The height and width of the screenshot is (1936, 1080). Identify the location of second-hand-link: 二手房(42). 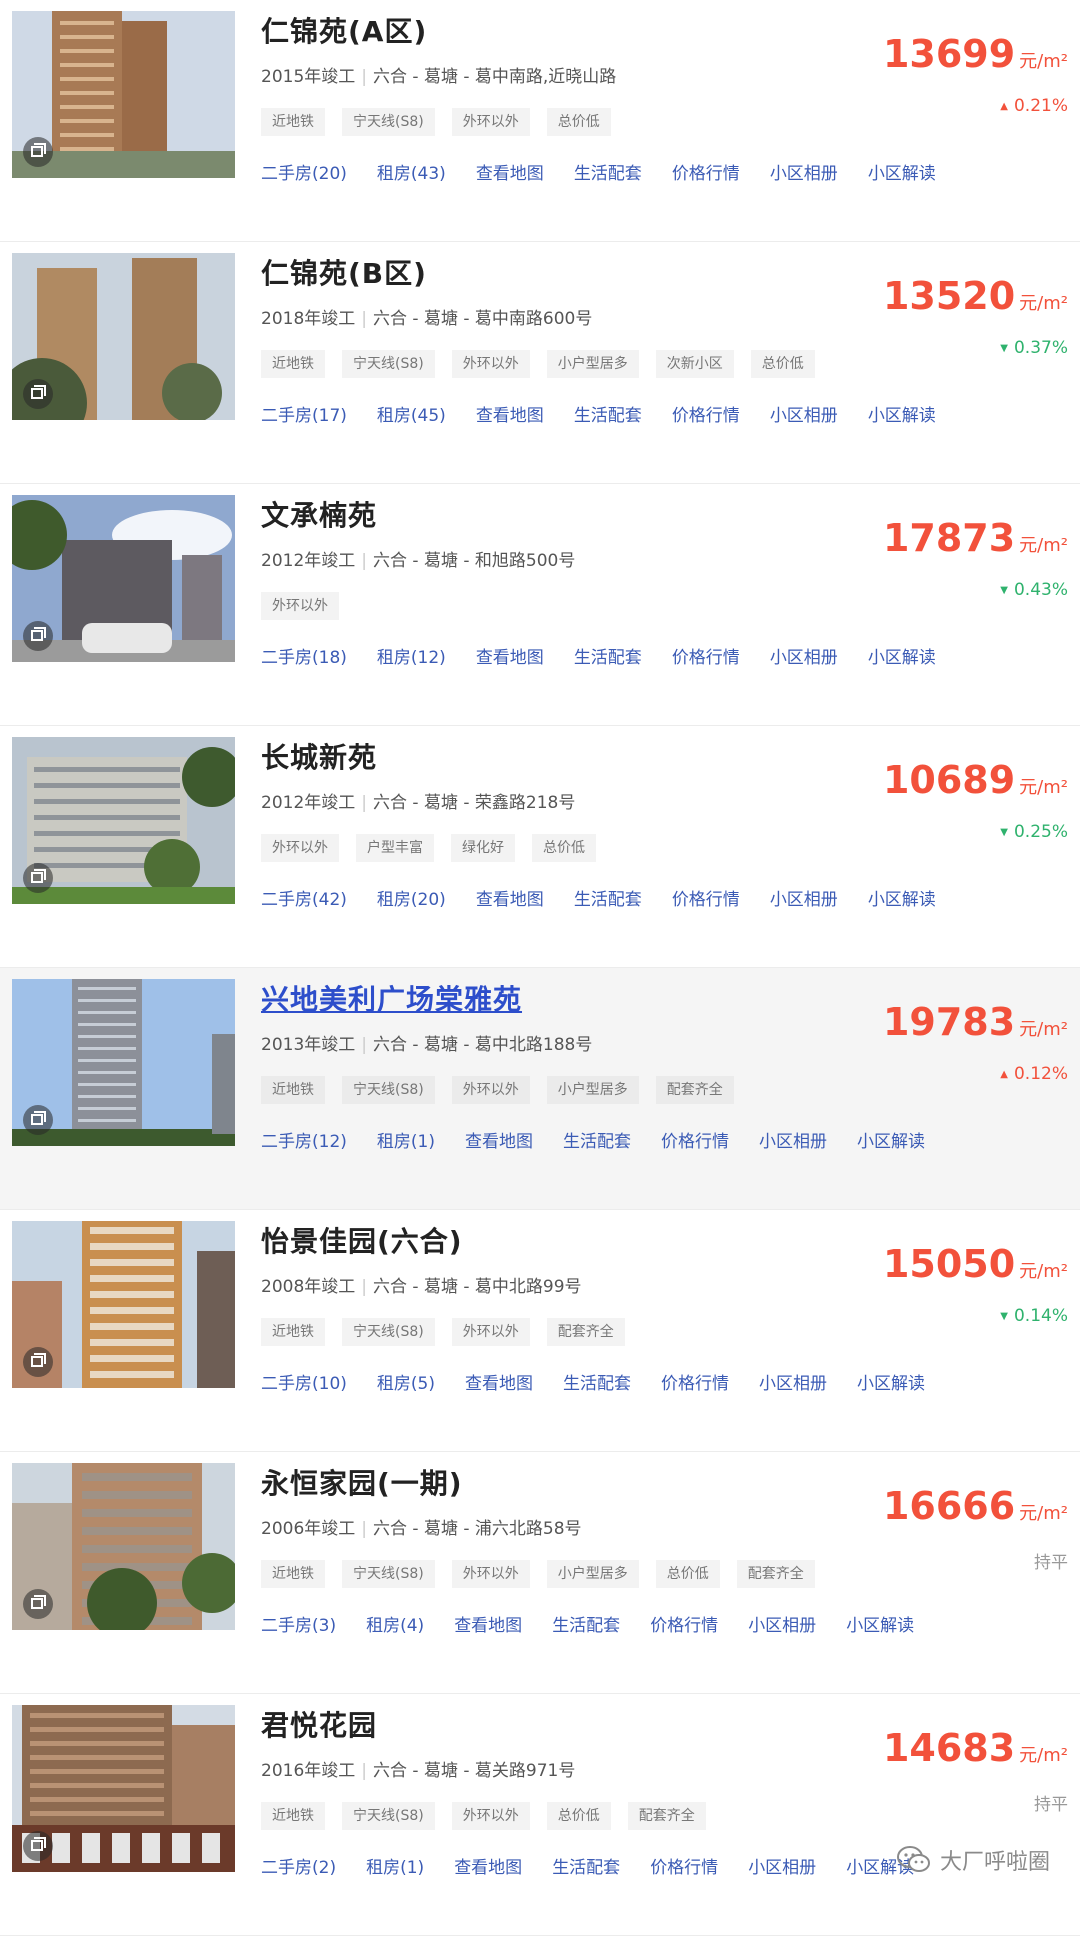
(304, 897).